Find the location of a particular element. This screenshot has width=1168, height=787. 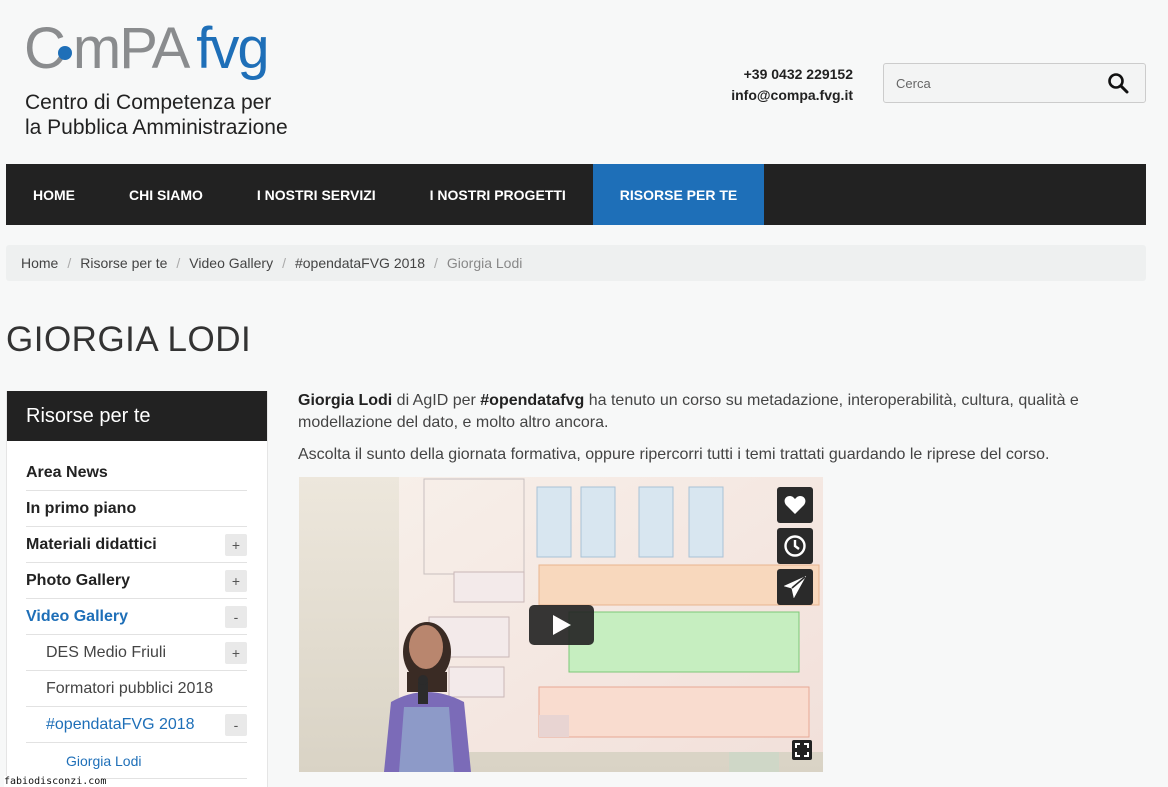

text-span: di AgID per is located at coordinates (436, 400).